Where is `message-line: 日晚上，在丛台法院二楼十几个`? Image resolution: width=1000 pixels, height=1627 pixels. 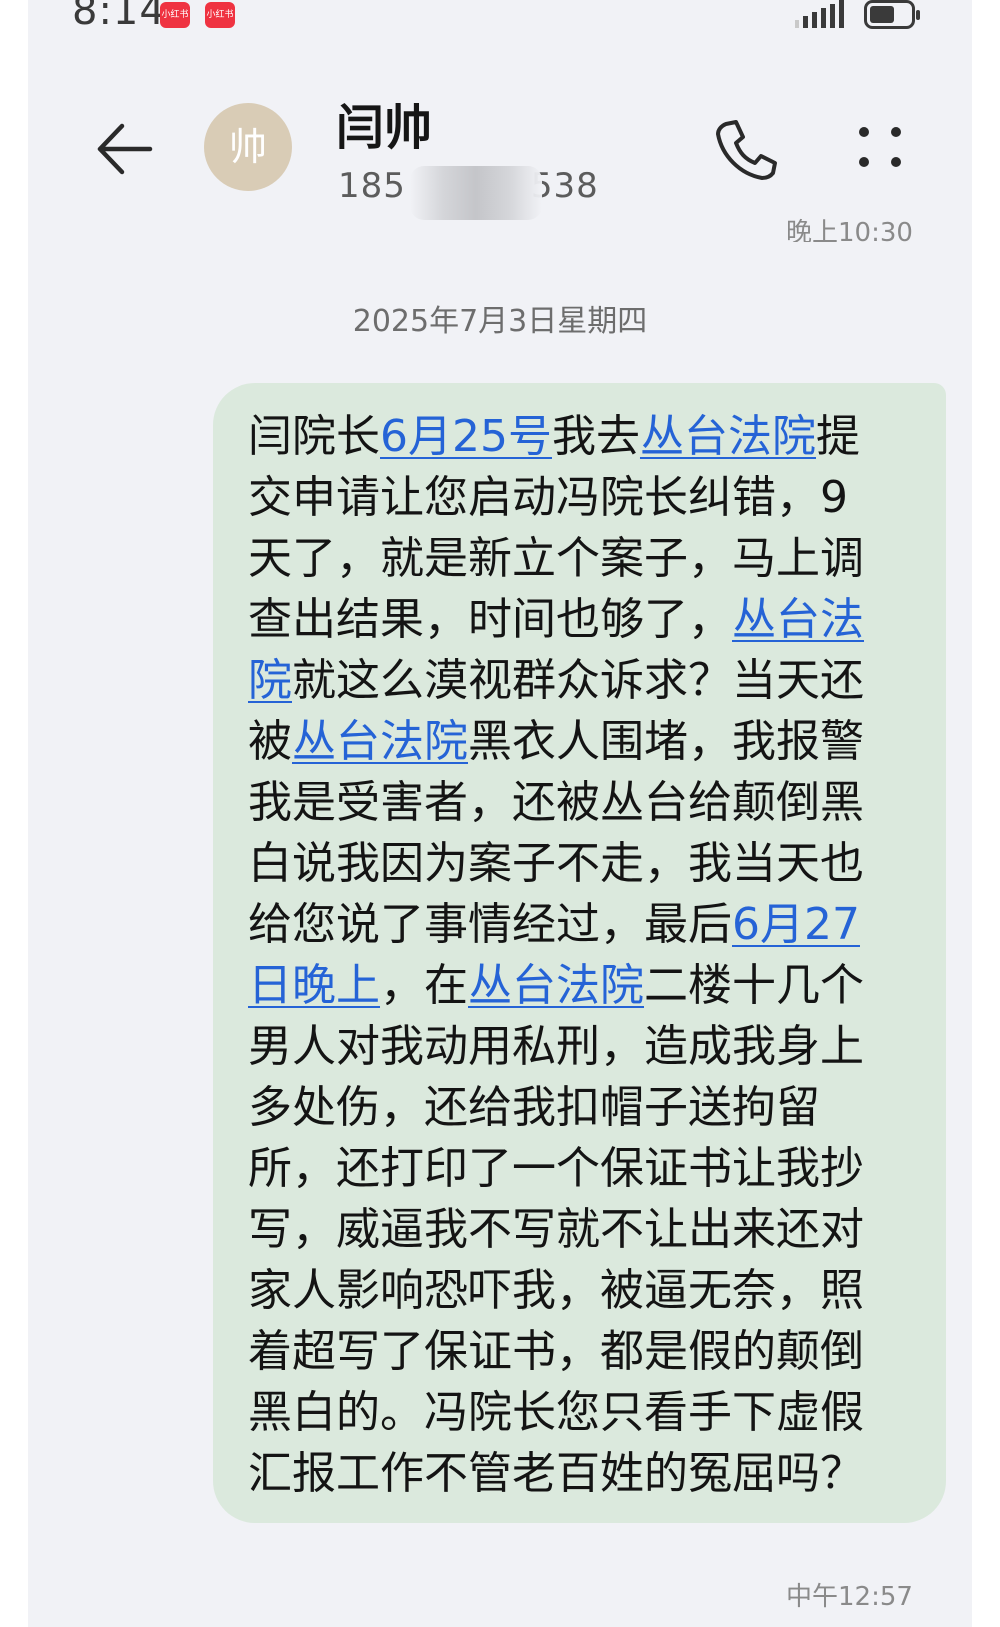 message-line: 日晚上，在丛台法院二楼十几个 is located at coordinates (583, 985).